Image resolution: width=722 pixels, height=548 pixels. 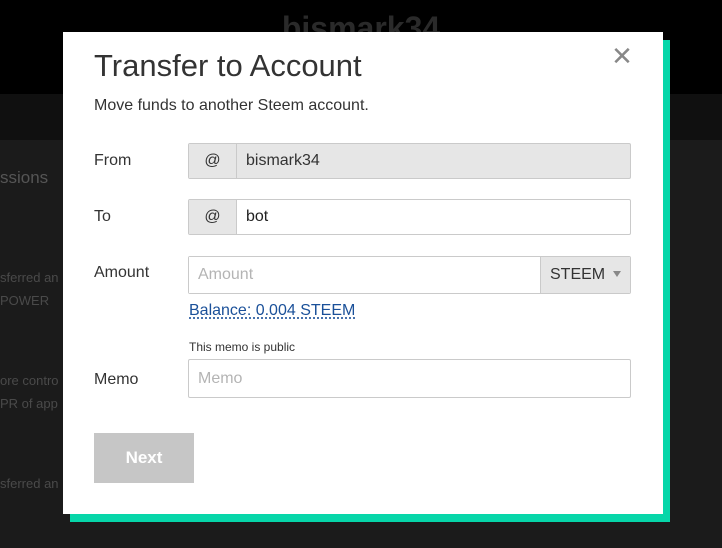 I want to click on memo-input, so click(x=409, y=378).